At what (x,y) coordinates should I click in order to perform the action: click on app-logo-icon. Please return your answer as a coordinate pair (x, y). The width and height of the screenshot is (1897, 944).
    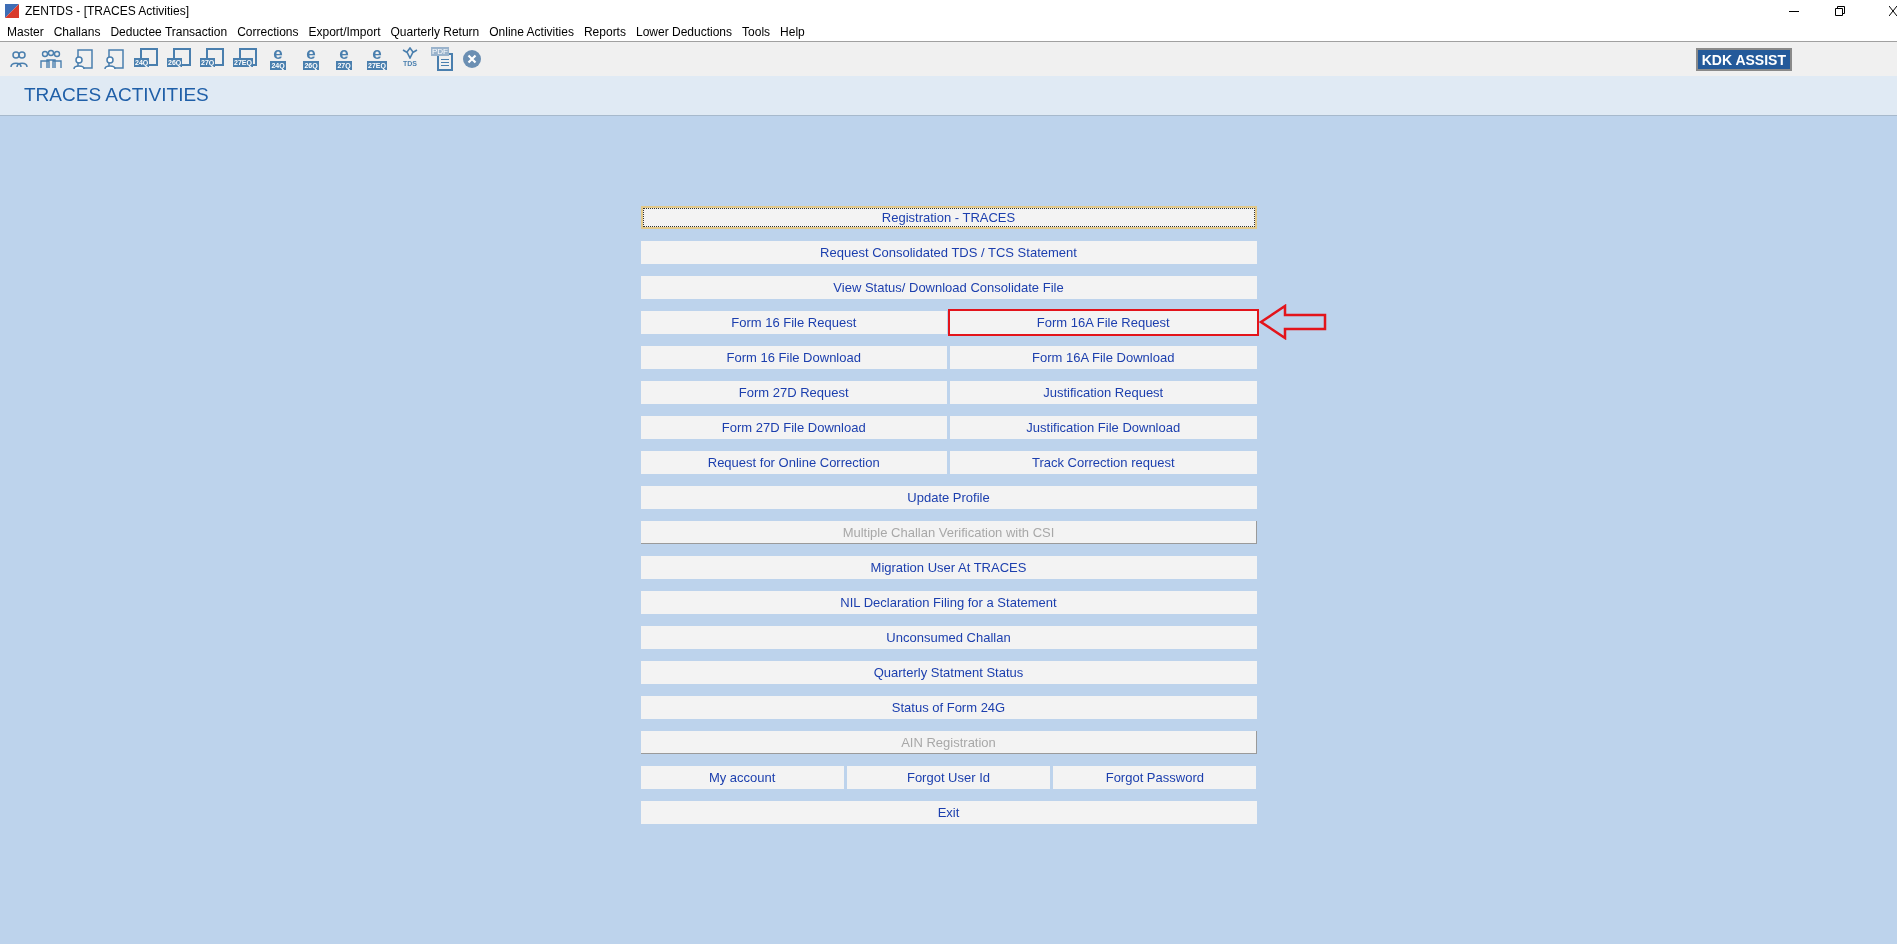
    Looking at the image, I should click on (12, 11).